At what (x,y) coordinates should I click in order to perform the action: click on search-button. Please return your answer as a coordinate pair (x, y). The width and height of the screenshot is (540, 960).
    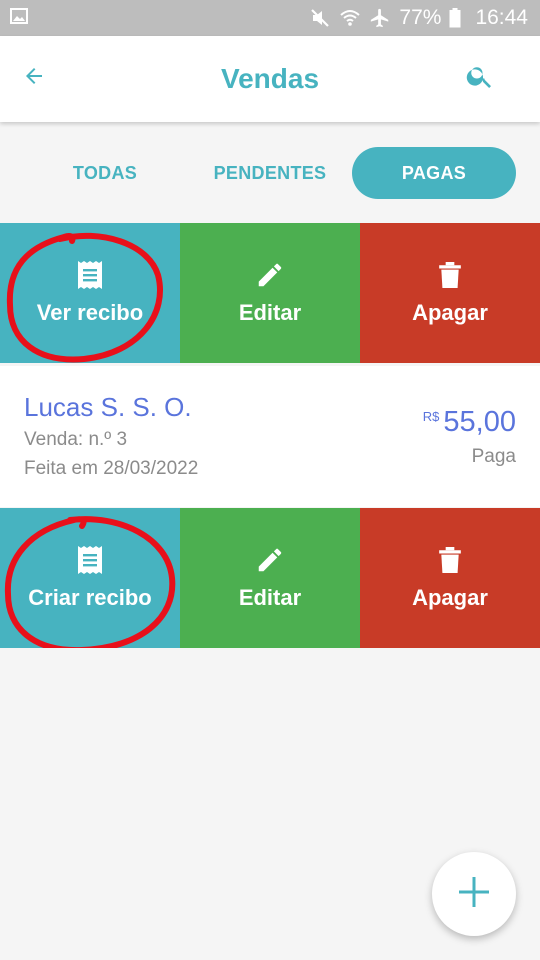
    Looking at the image, I should click on (480, 78).